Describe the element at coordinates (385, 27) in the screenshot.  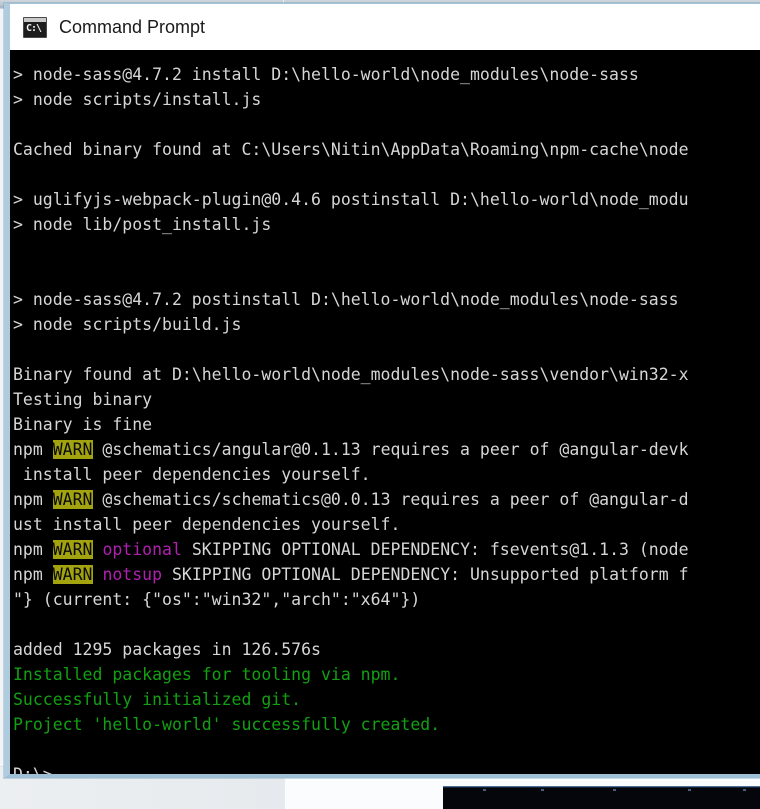
I see `window-title-bar: C:\ Command Prompt` at that location.